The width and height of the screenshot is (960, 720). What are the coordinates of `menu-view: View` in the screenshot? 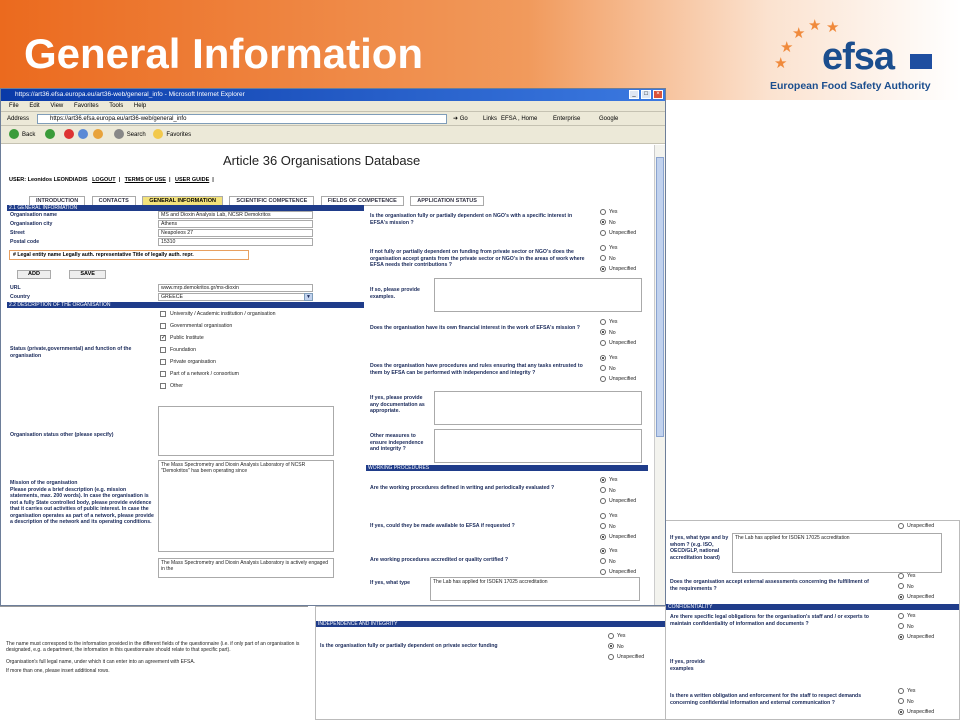 It's located at (56, 106).